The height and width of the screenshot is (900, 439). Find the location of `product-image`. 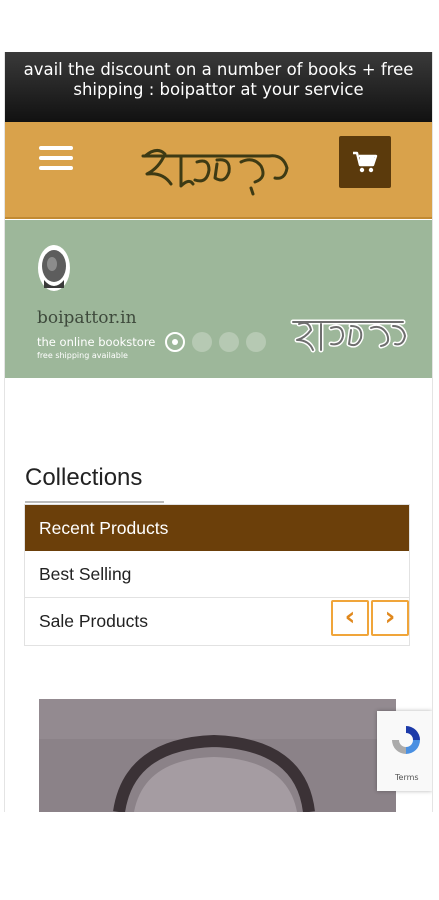

product-image is located at coordinates (217, 755).